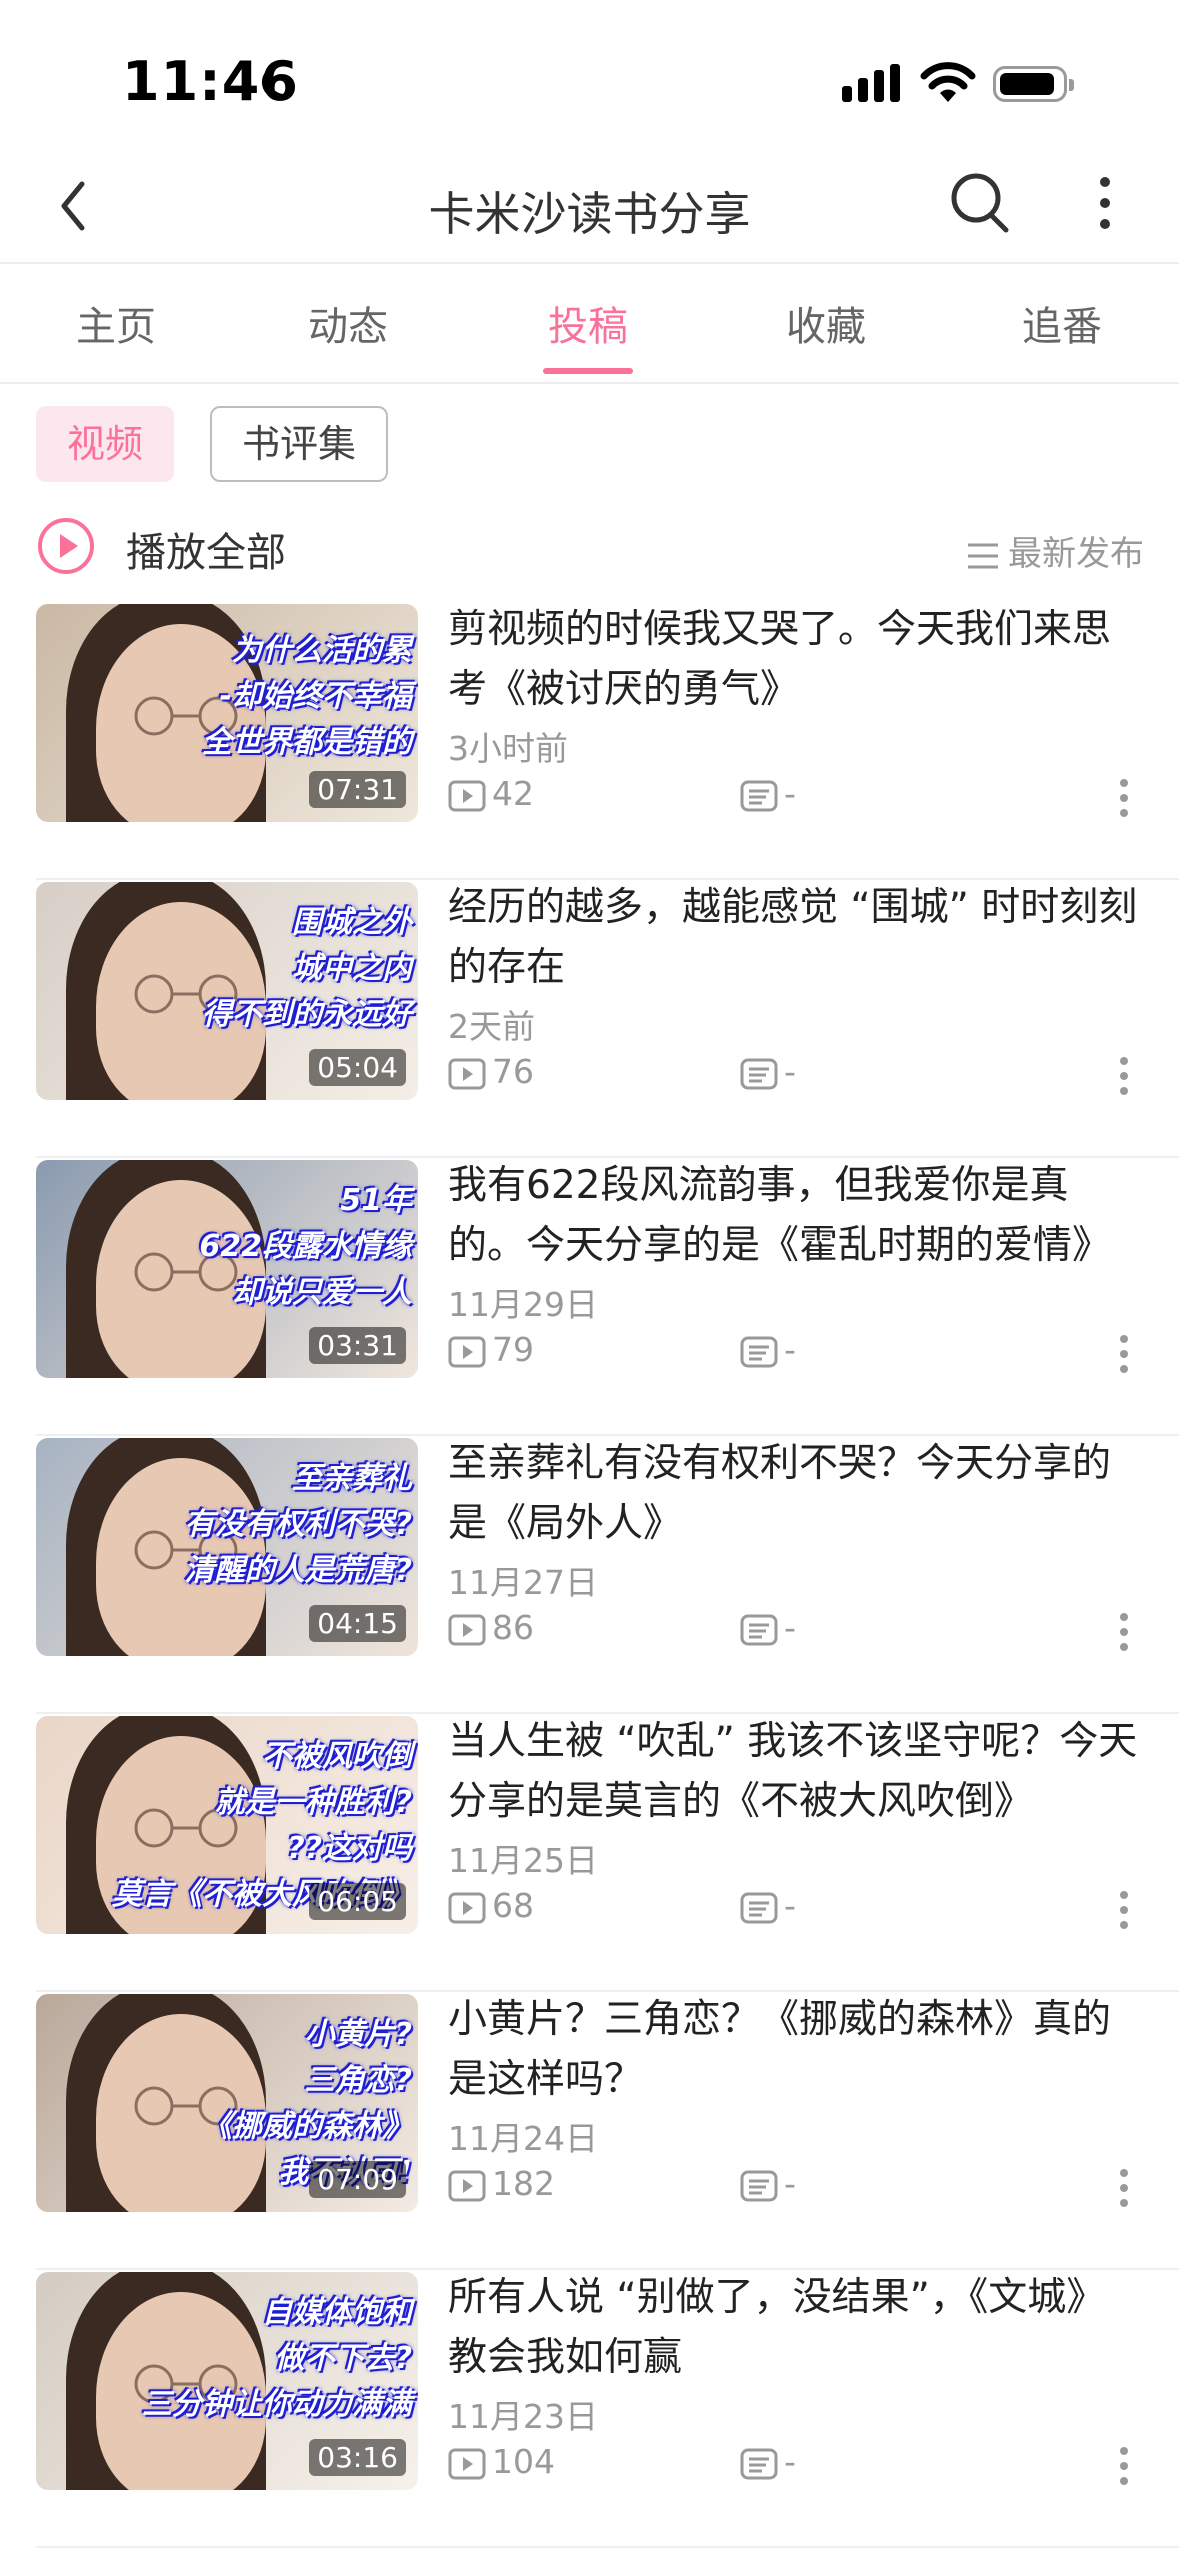 The image size is (1179, 2556). Describe the element at coordinates (523, 2416) in the screenshot. I see `video-date: 11月23日` at that location.